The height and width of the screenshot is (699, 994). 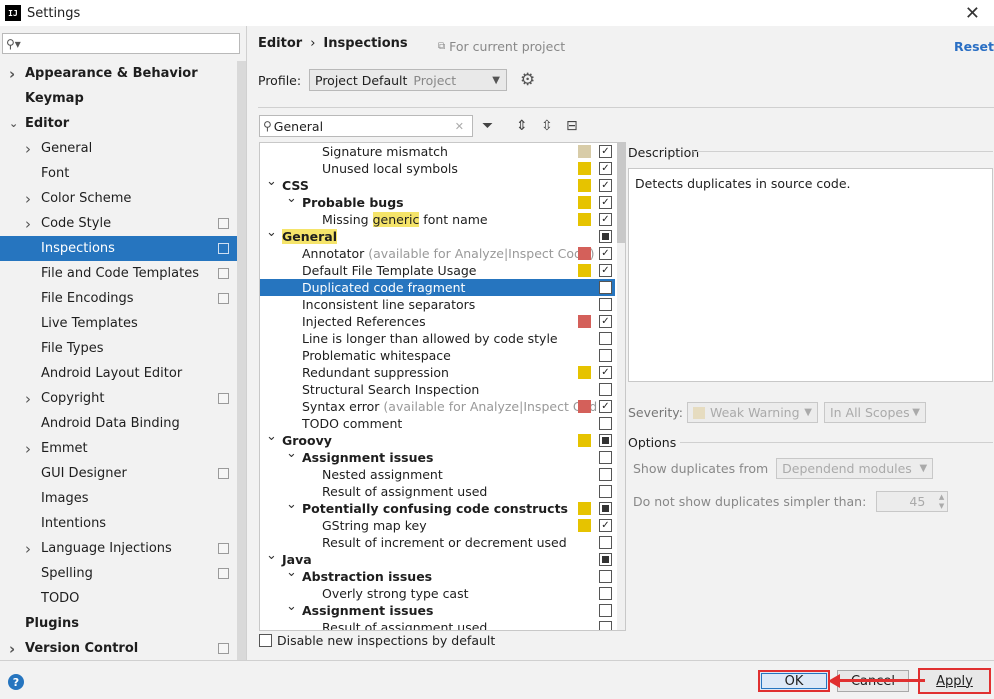 What do you see at coordinates (437, 439) in the screenshot?
I see `inspection-row: ⌄ Groovy` at bounding box center [437, 439].